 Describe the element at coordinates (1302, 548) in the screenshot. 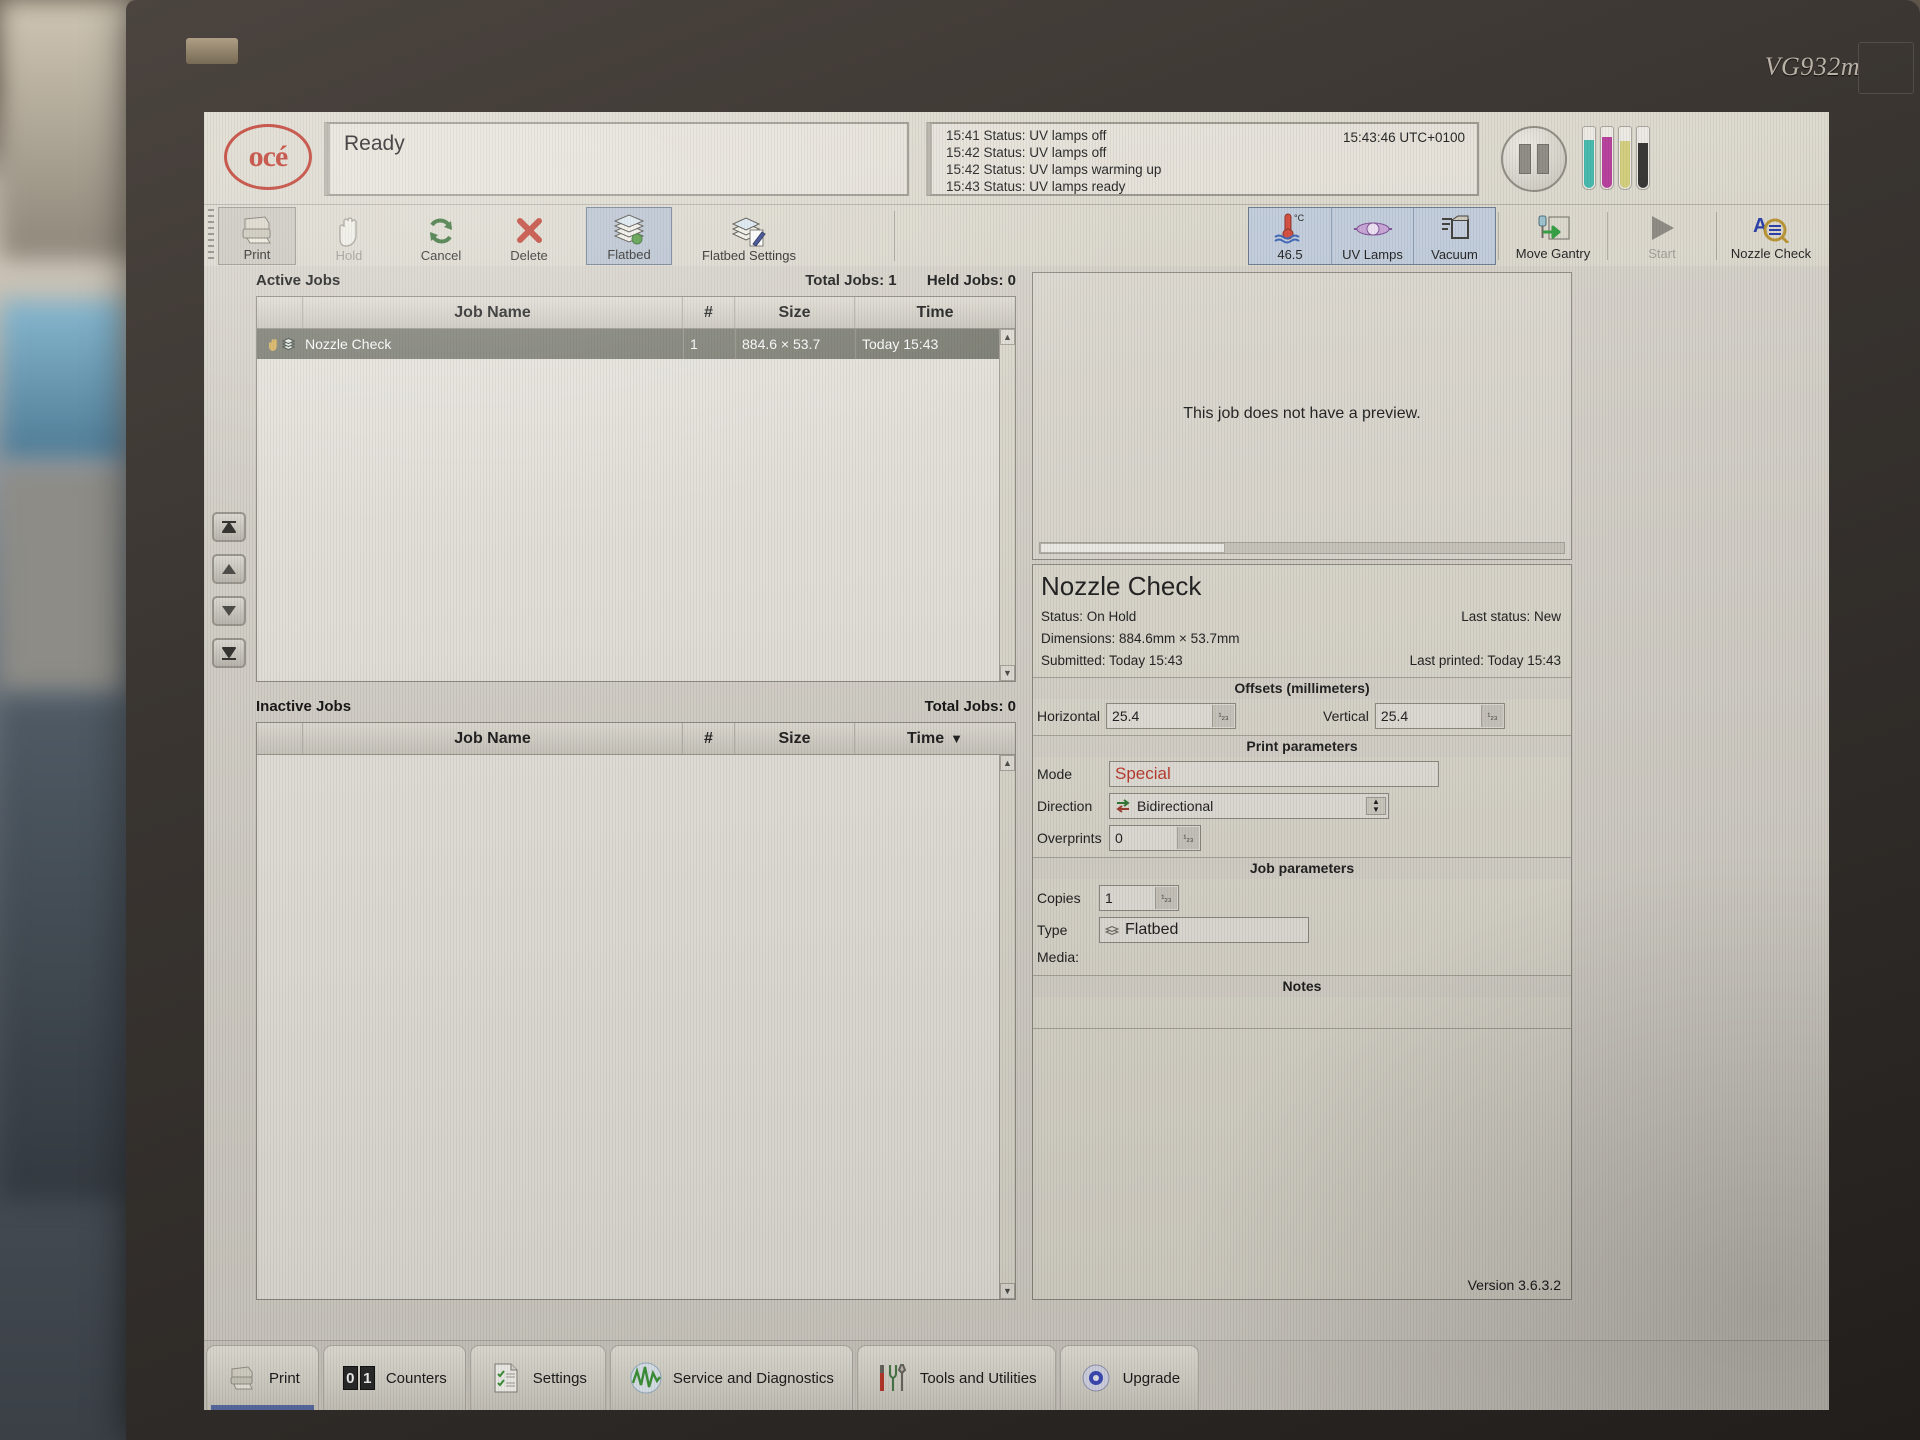

I see `preview-horizontal-scrollbar` at that location.